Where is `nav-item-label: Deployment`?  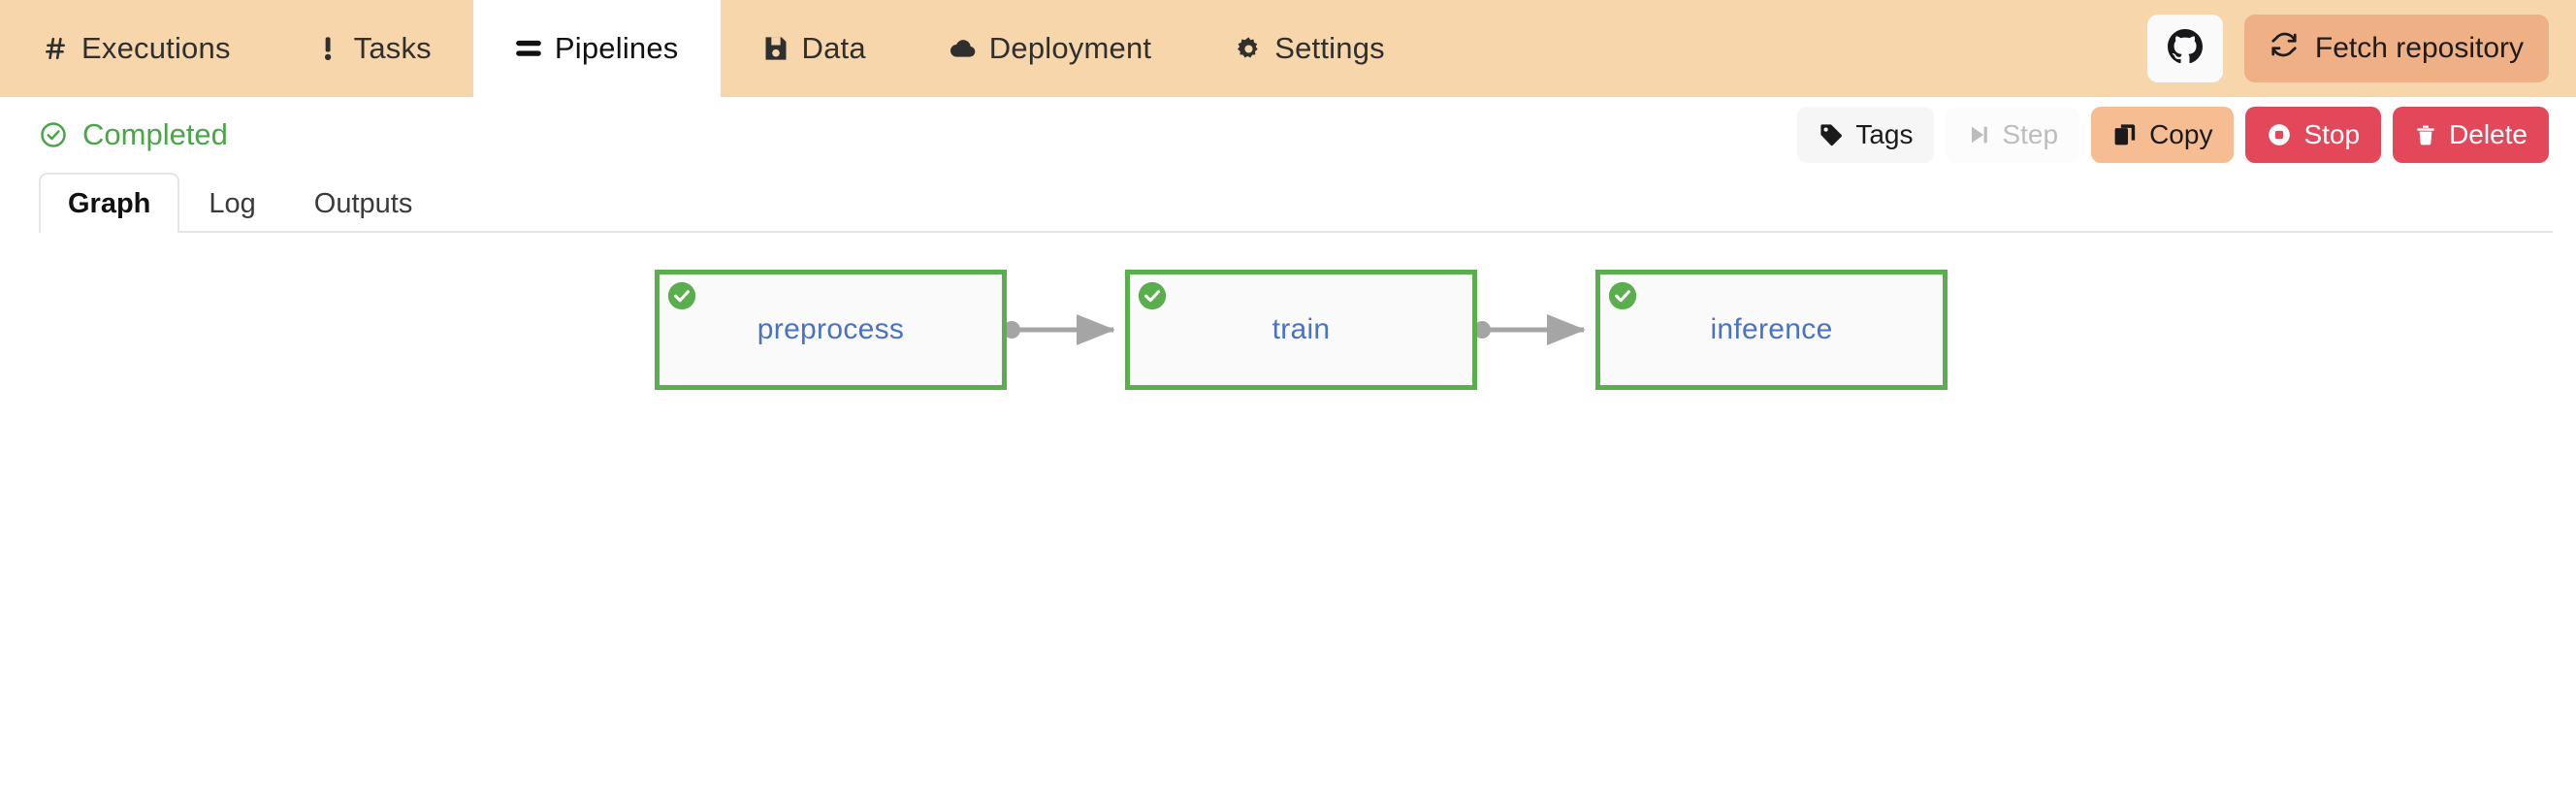
nav-item-label: Deployment is located at coordinates (1070, 48).